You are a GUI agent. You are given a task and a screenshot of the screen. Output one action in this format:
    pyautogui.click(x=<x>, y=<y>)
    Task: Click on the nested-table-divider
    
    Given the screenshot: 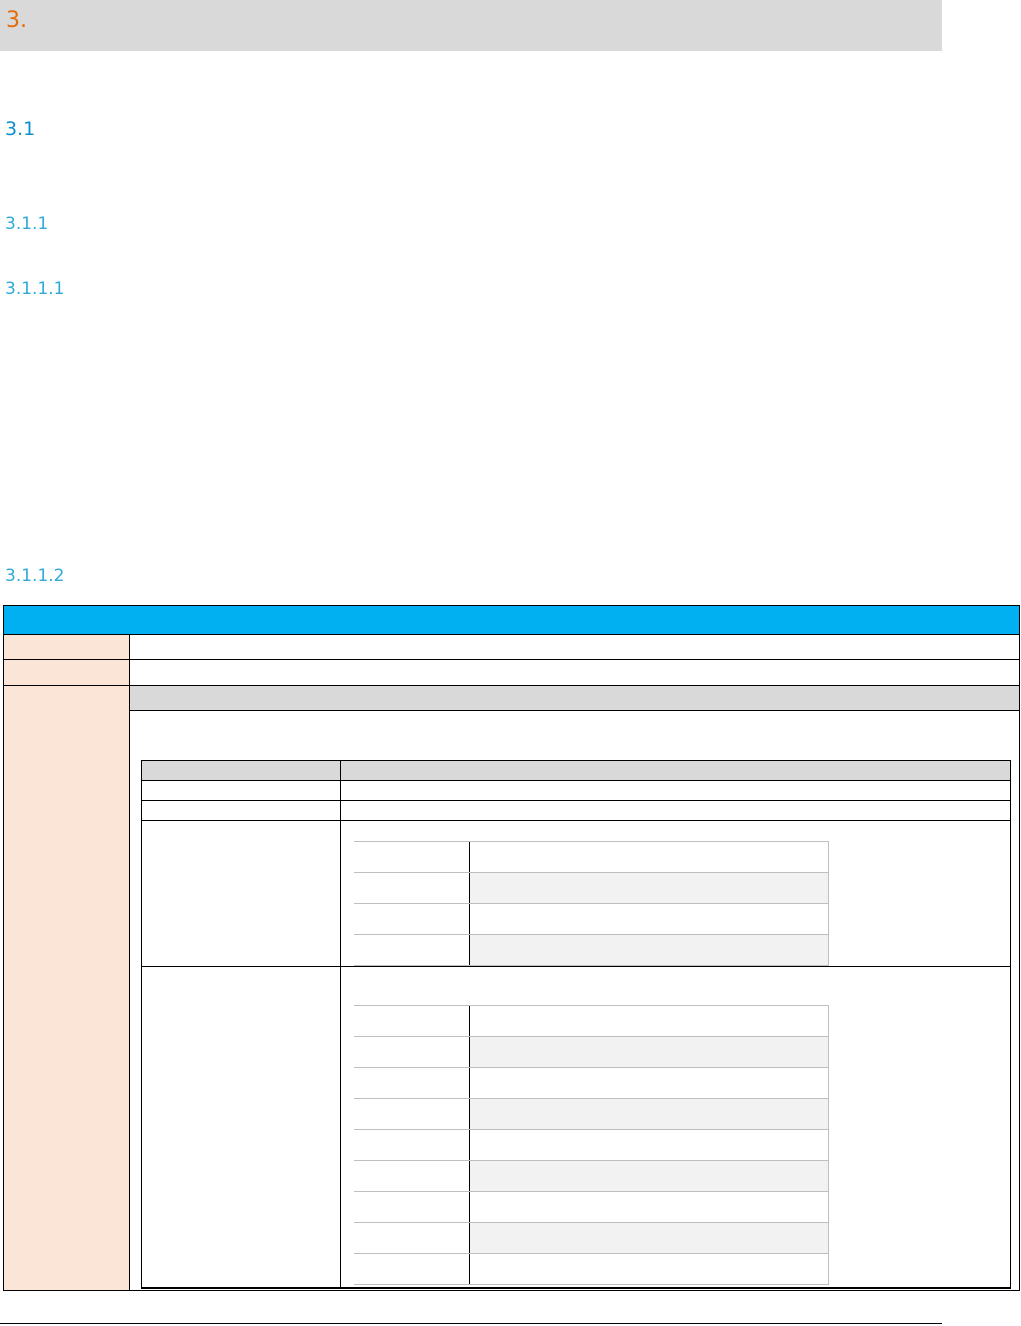 What is the action you would take?
    pyautogui.click(x=340, y=1024)
    